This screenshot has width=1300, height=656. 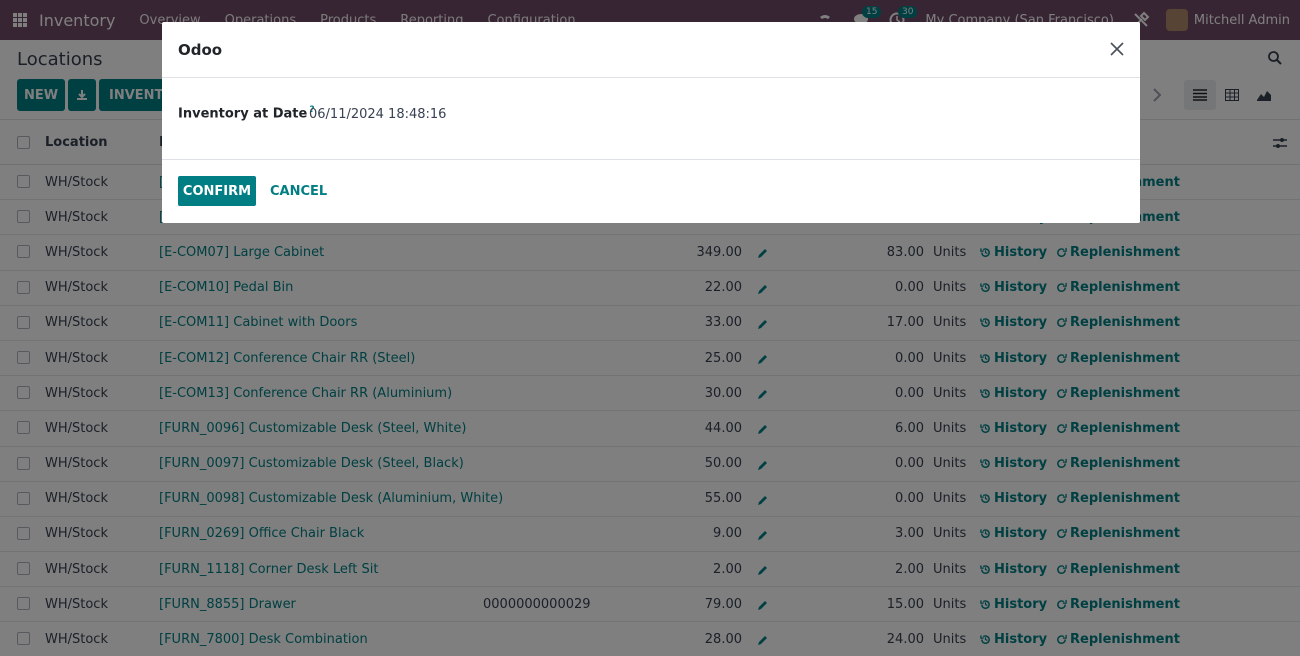 What do you see at coordinates (651, 191) in the screenshot?
I see `dialog-footer: CONFIRM CANCEL` at bounding box center [651, 191].